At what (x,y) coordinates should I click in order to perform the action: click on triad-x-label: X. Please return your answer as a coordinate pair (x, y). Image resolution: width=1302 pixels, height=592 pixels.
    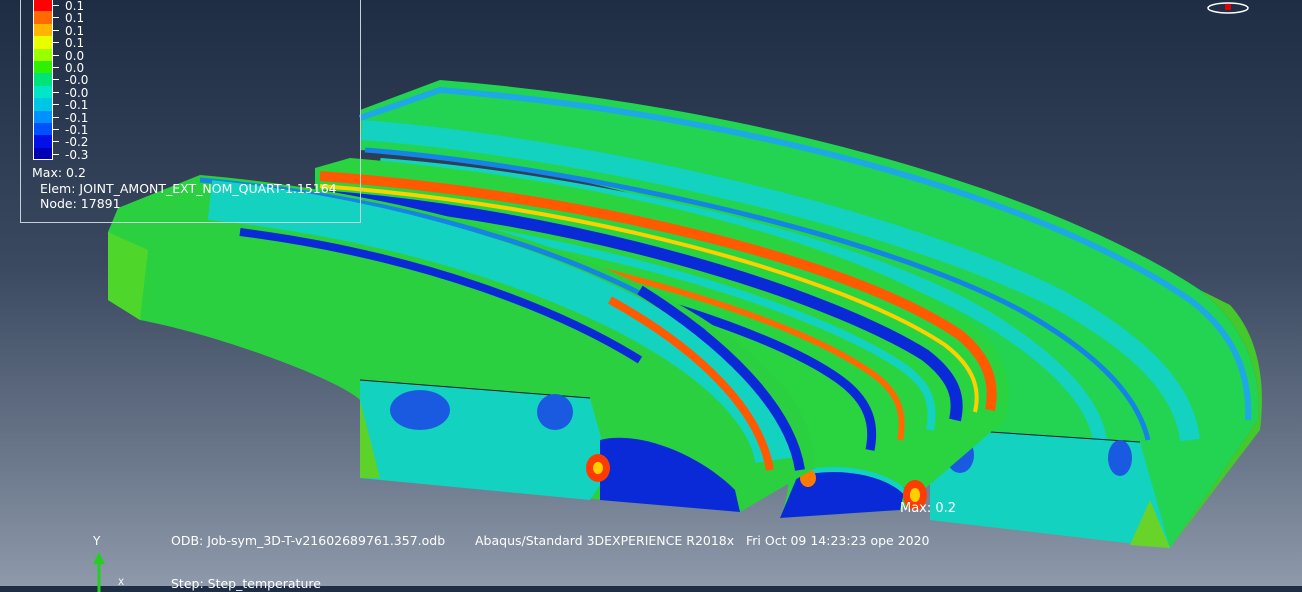
    Looking at the image, I should click on (121, 583).